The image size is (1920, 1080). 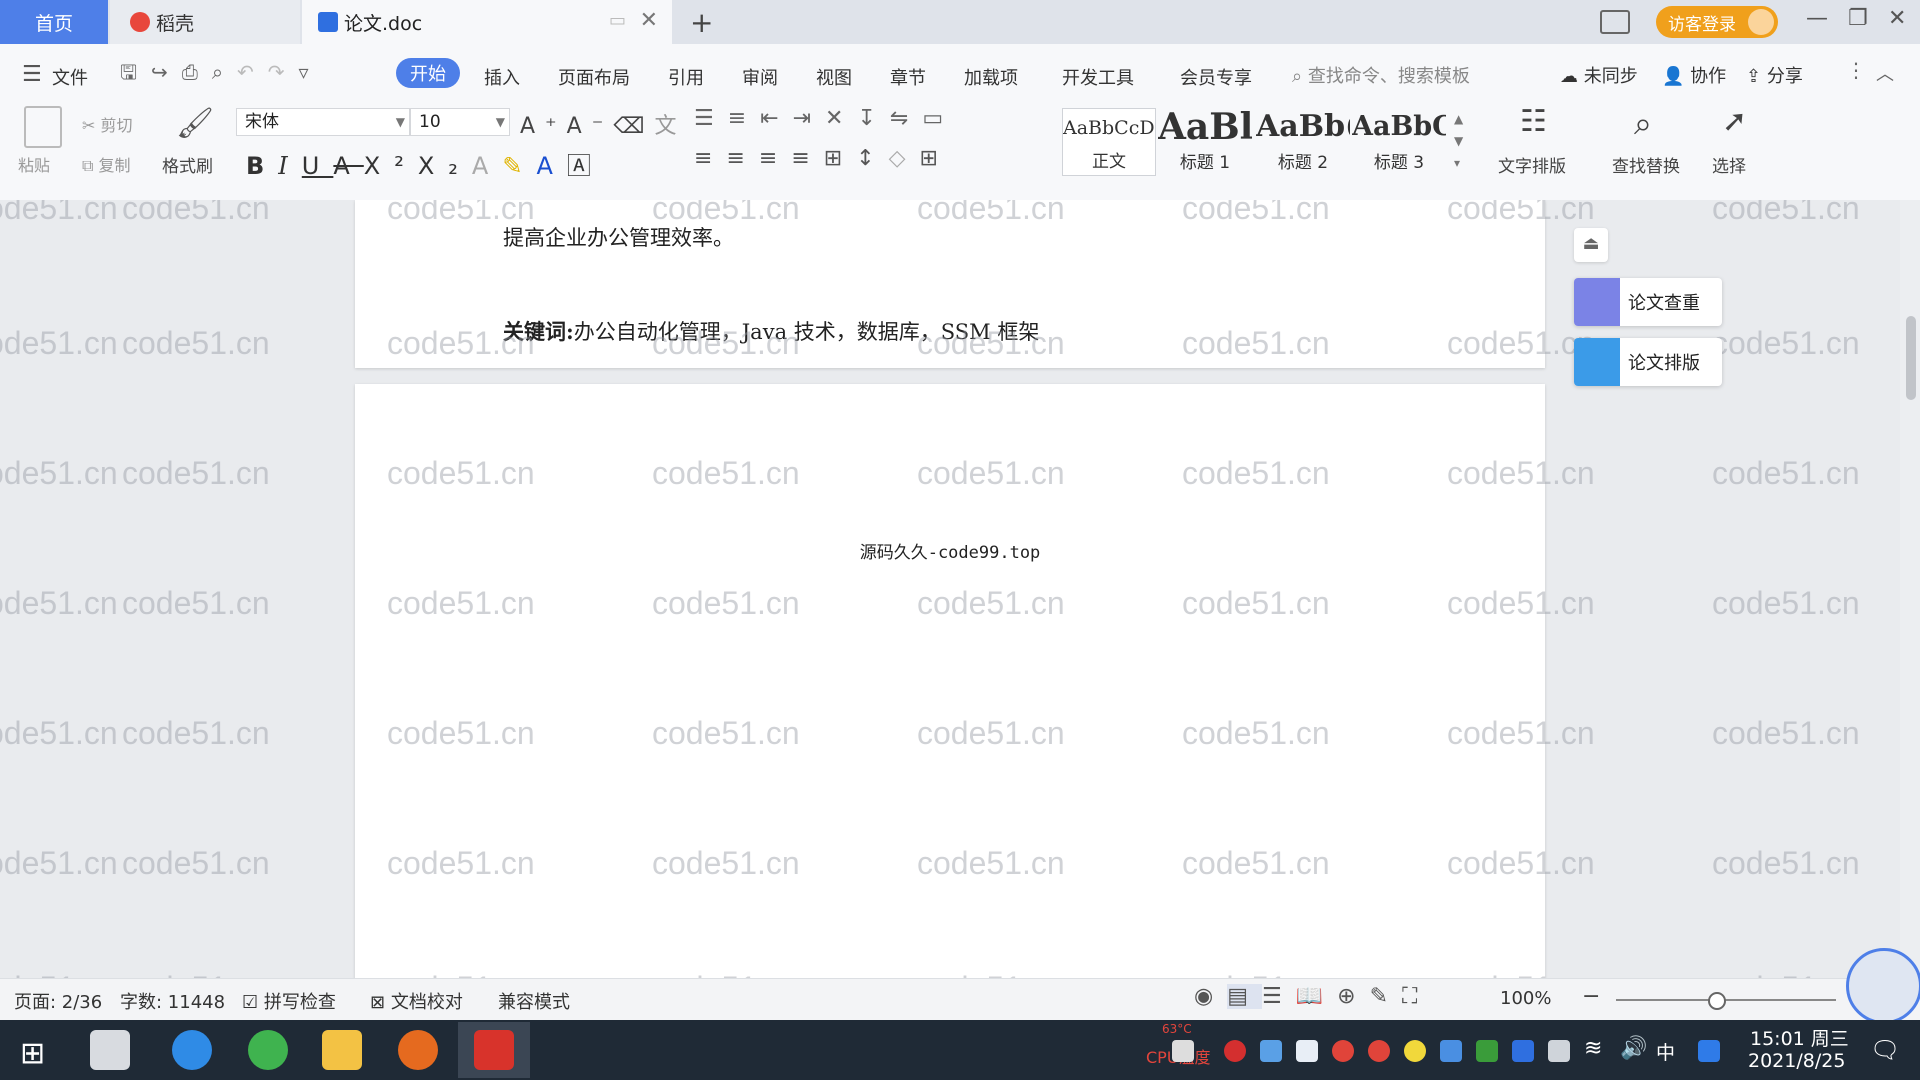 What do you see at coordinates (323, 122) in the screenshot?
I see `font-name-select: 宋体 ▼` at bounding box center [323, 122].